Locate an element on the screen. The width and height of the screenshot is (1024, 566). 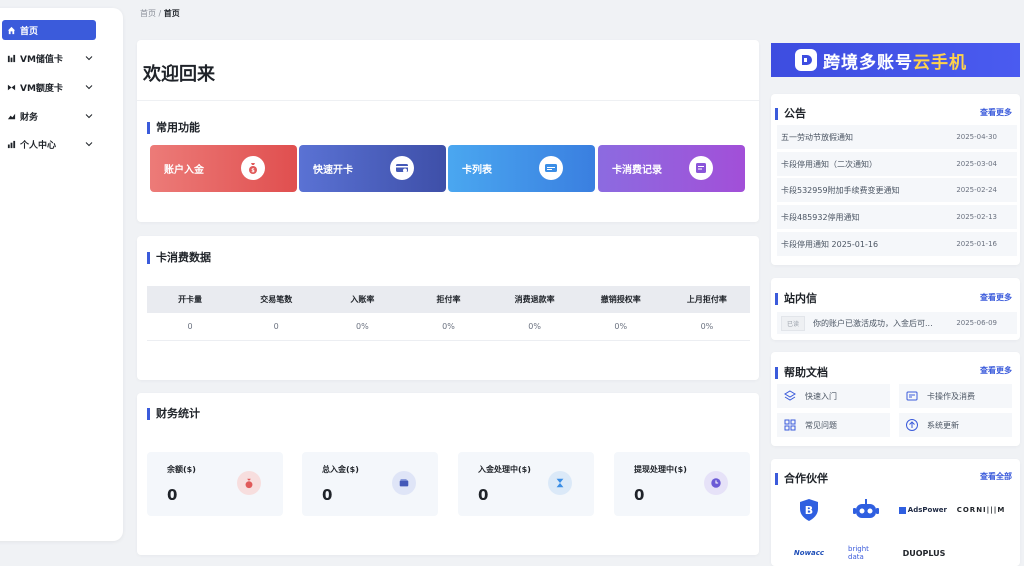
shield-b-logo: B is located at coordinates (809, 510).